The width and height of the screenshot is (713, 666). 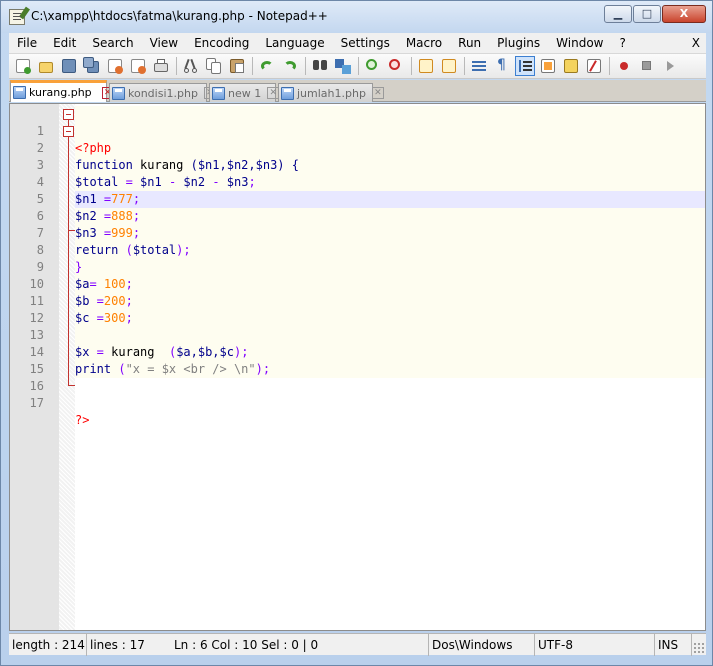 What do you see at coordinates (357, 215) in the screenshot?
I see `code-line-current: 6 $n3 =999;` at bounding box center [357, 215].